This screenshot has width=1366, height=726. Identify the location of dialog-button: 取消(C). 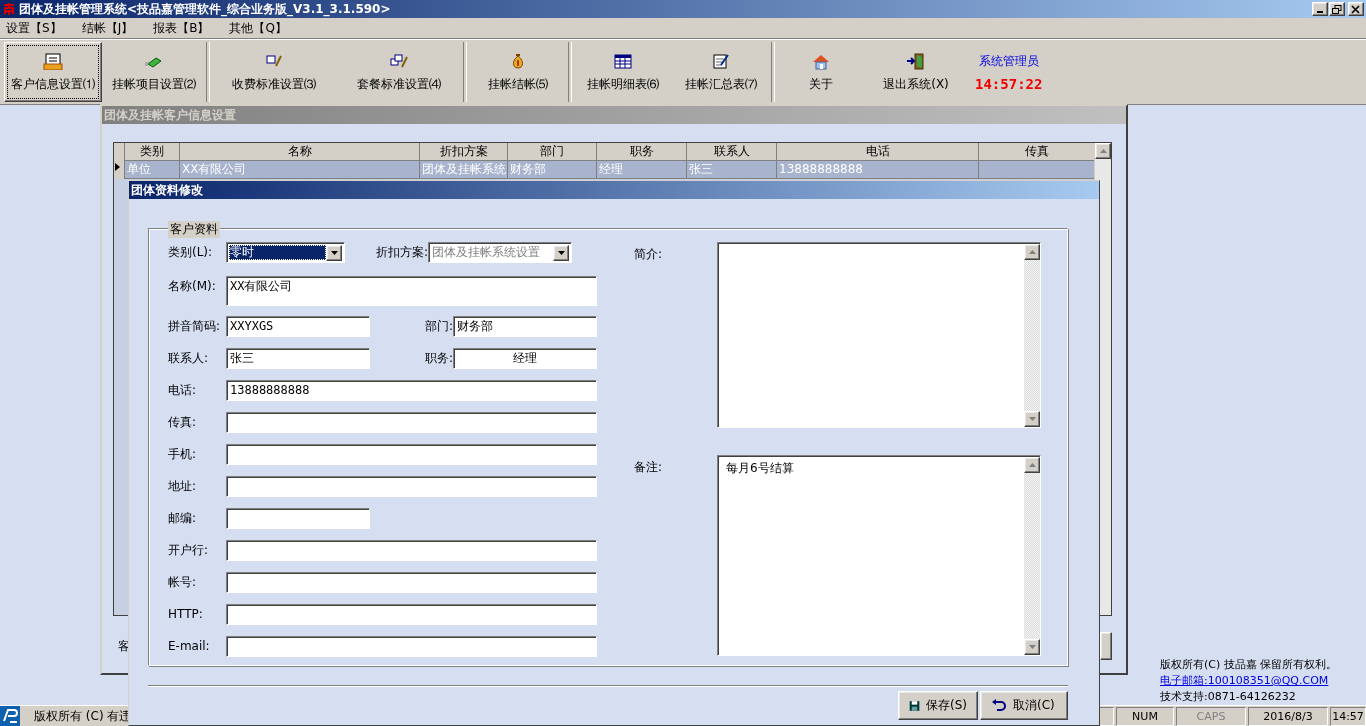
(1024, 705).